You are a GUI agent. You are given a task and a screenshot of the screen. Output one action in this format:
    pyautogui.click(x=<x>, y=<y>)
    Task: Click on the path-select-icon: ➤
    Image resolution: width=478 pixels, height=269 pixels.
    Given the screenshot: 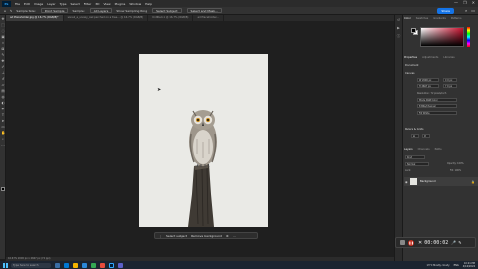 What is the action you would take?
    pyautogui.click(x=3, y=121)
    